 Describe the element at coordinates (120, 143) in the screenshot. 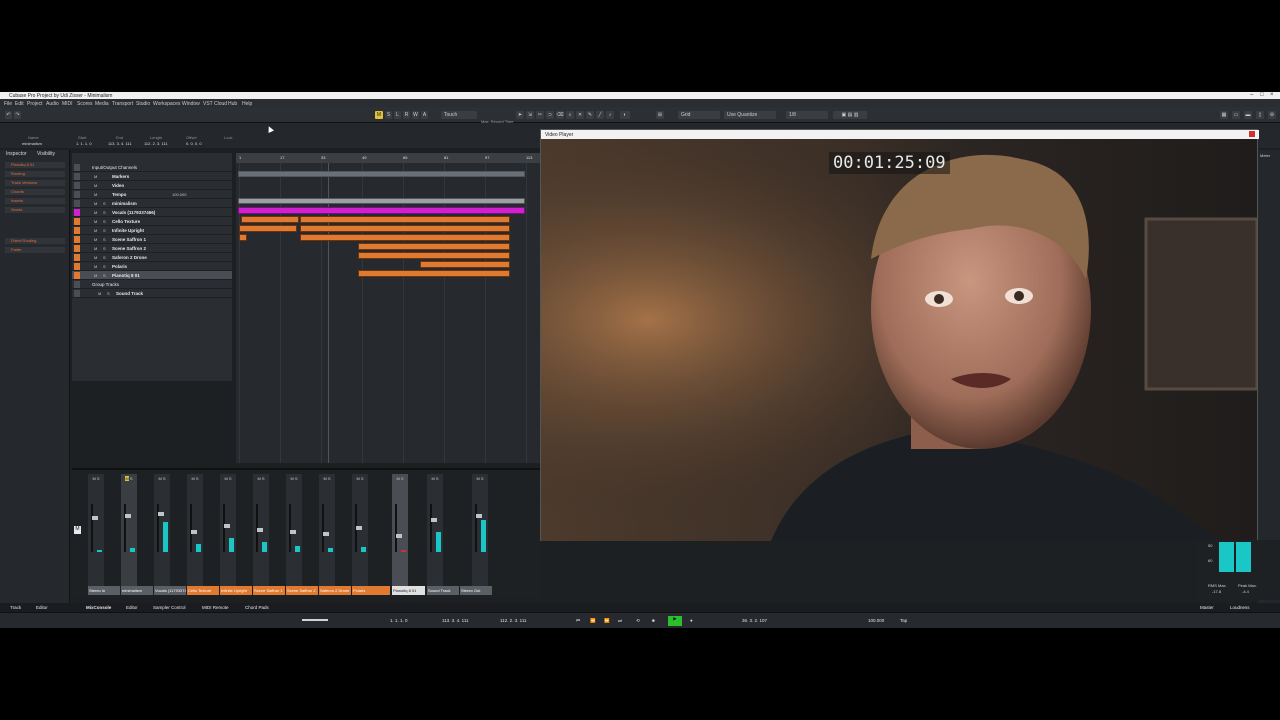

I see `info-end-value: 113. 3. 4. 111` at that location.